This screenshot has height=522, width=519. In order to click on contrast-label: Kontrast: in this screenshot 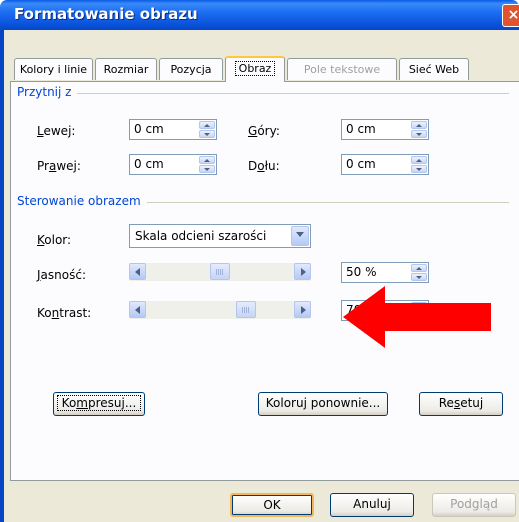, I will do `click(64, 313)`.